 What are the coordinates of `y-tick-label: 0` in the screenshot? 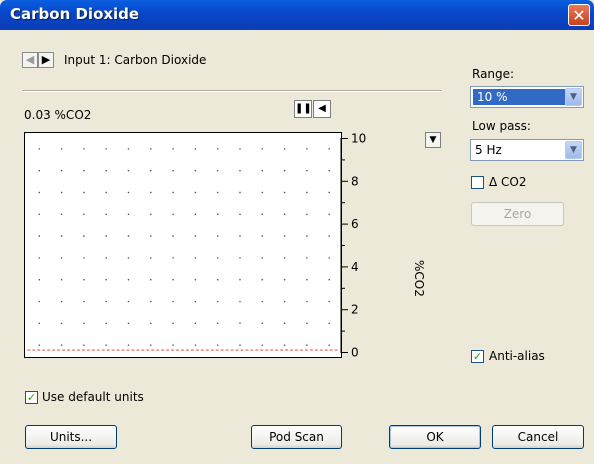 It's located at (355, 353).